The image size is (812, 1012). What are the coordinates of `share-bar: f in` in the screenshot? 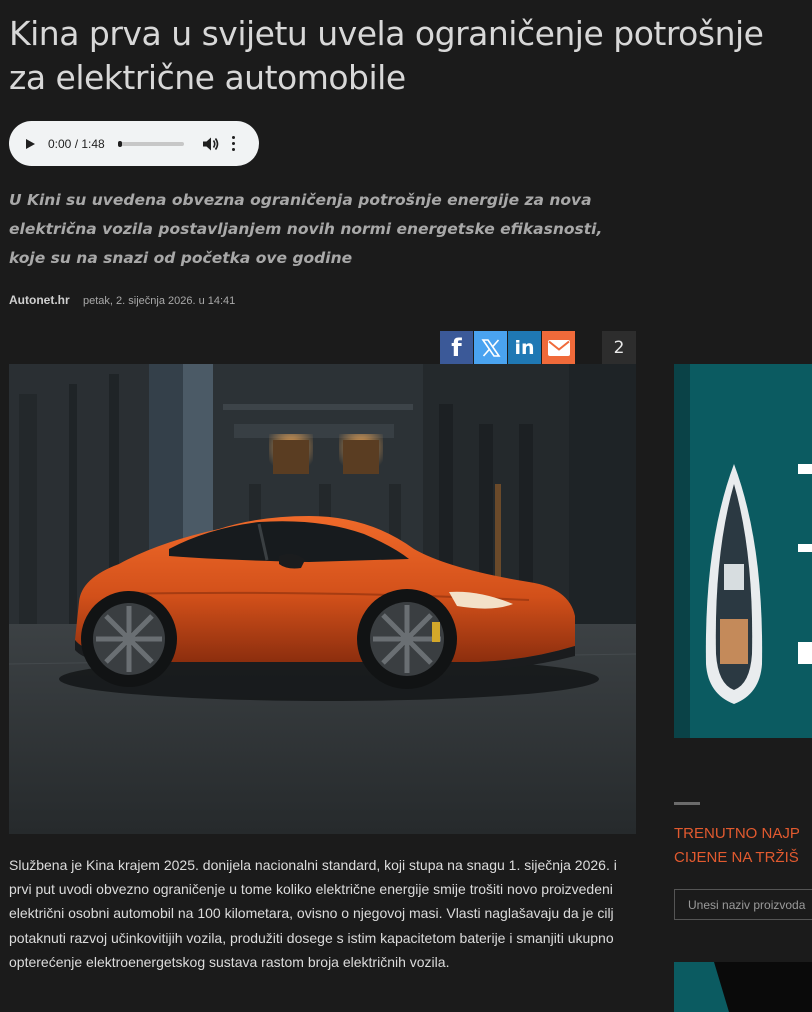 It's located at (508, 347).